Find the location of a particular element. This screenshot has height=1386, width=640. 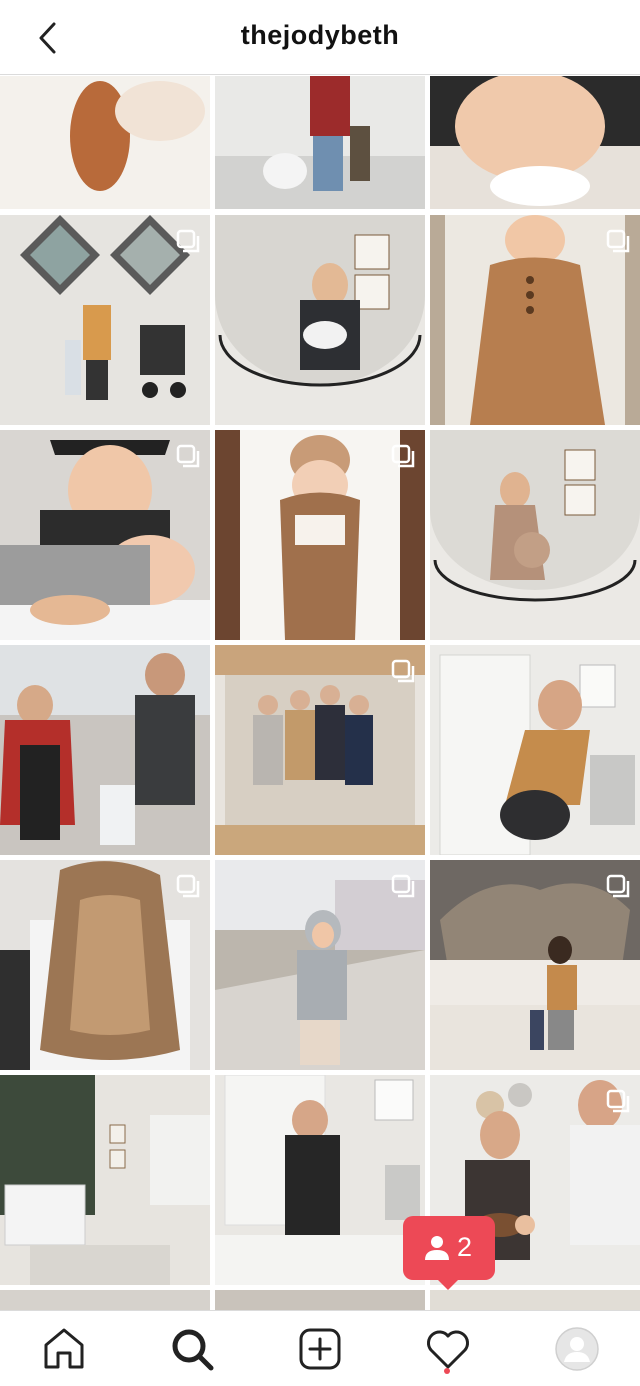

user-icon is located at coordinates (437, 1248).